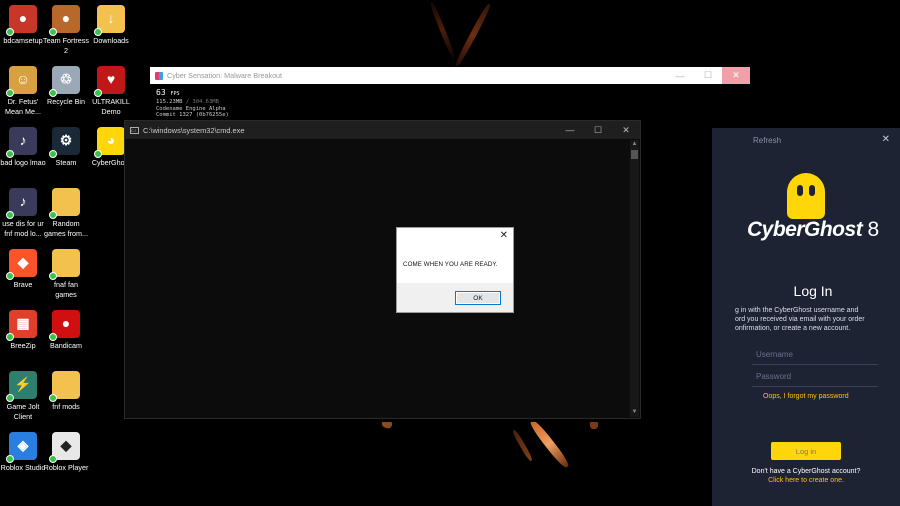 This screenshot has width=900, height=506. What do you see at coordinates (634, 278) in the screenshot?
I see `cmd-scrollbar: ▲ ▼` at bounding box center [634, 278].